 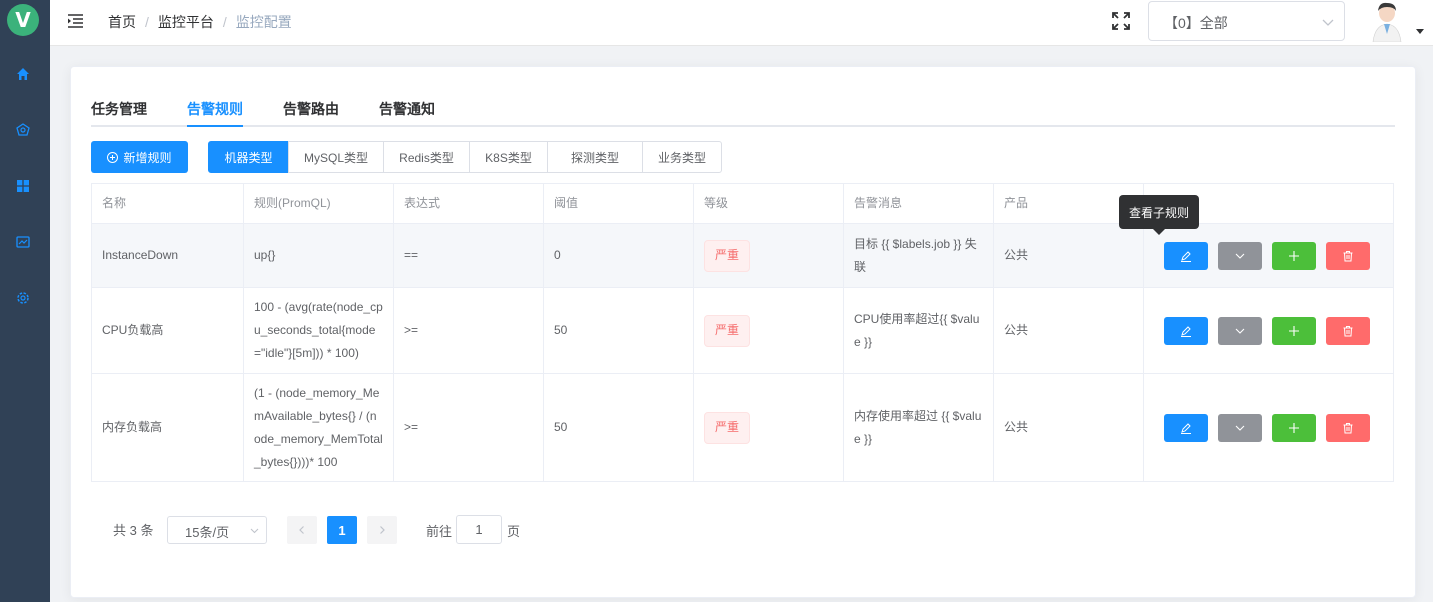 I want to click on user-avatar, so click(x=1387, y=21).